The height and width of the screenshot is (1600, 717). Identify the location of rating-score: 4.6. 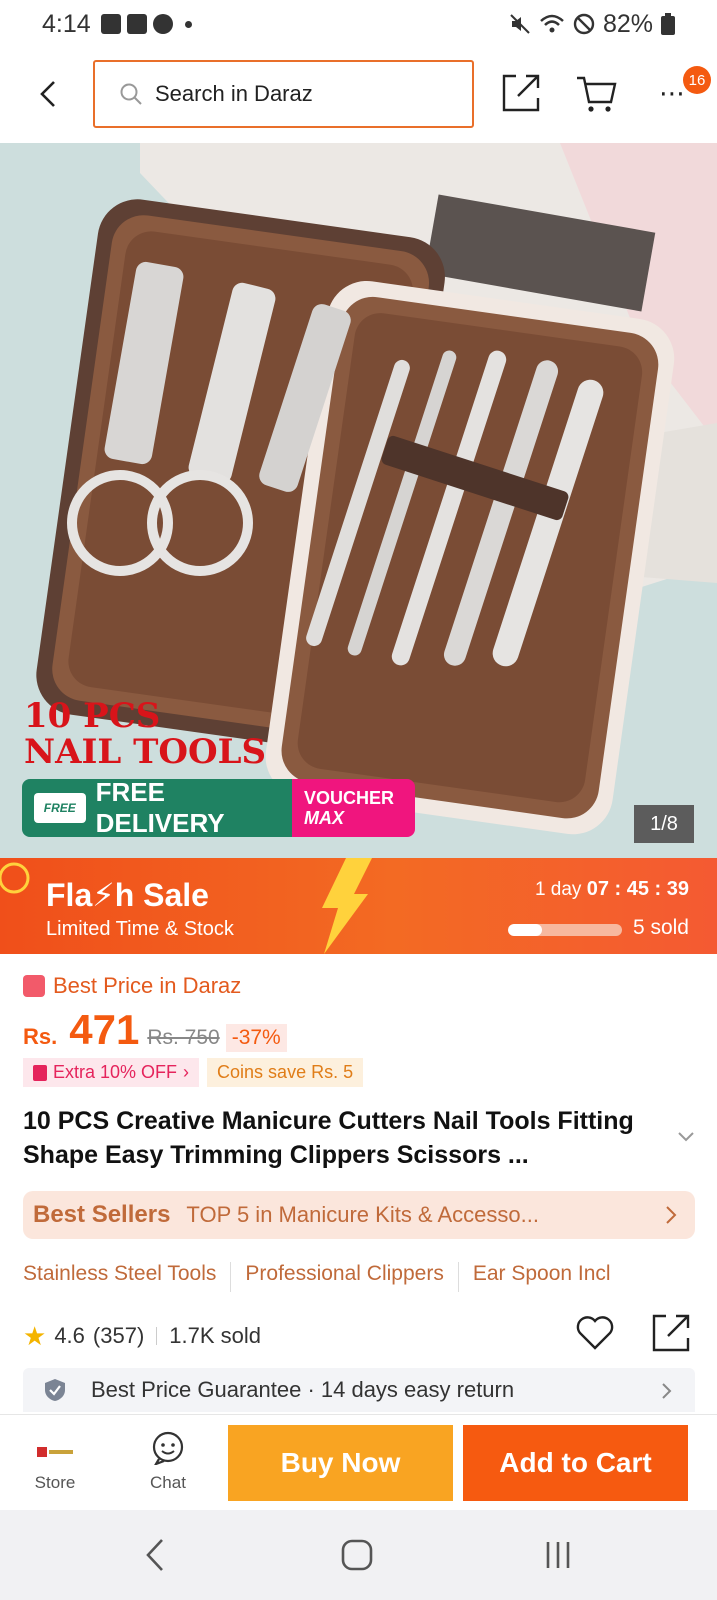
(69, 1335).